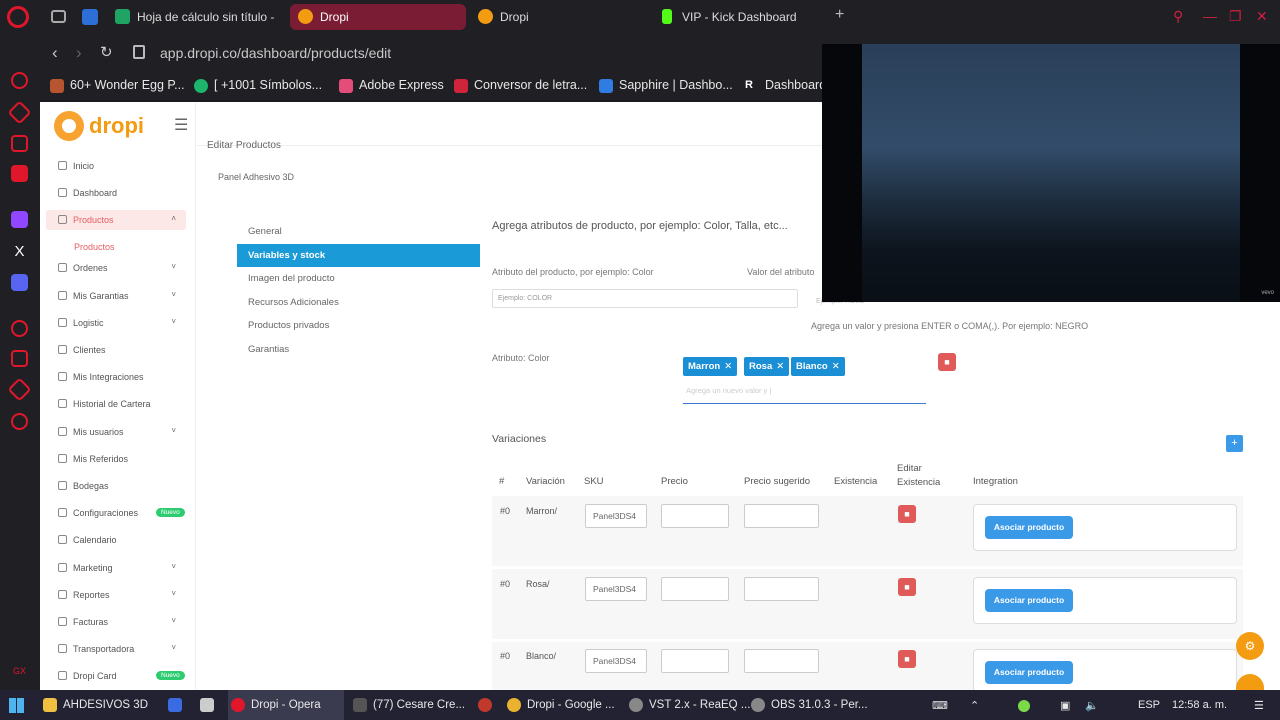 Image resolution: width=1280 pixels, height=720 pixels. Describe the element at coordinates (116, 513) in the screenshot. I see `sidebar-item: Configuraciones Nuevo` at that location.